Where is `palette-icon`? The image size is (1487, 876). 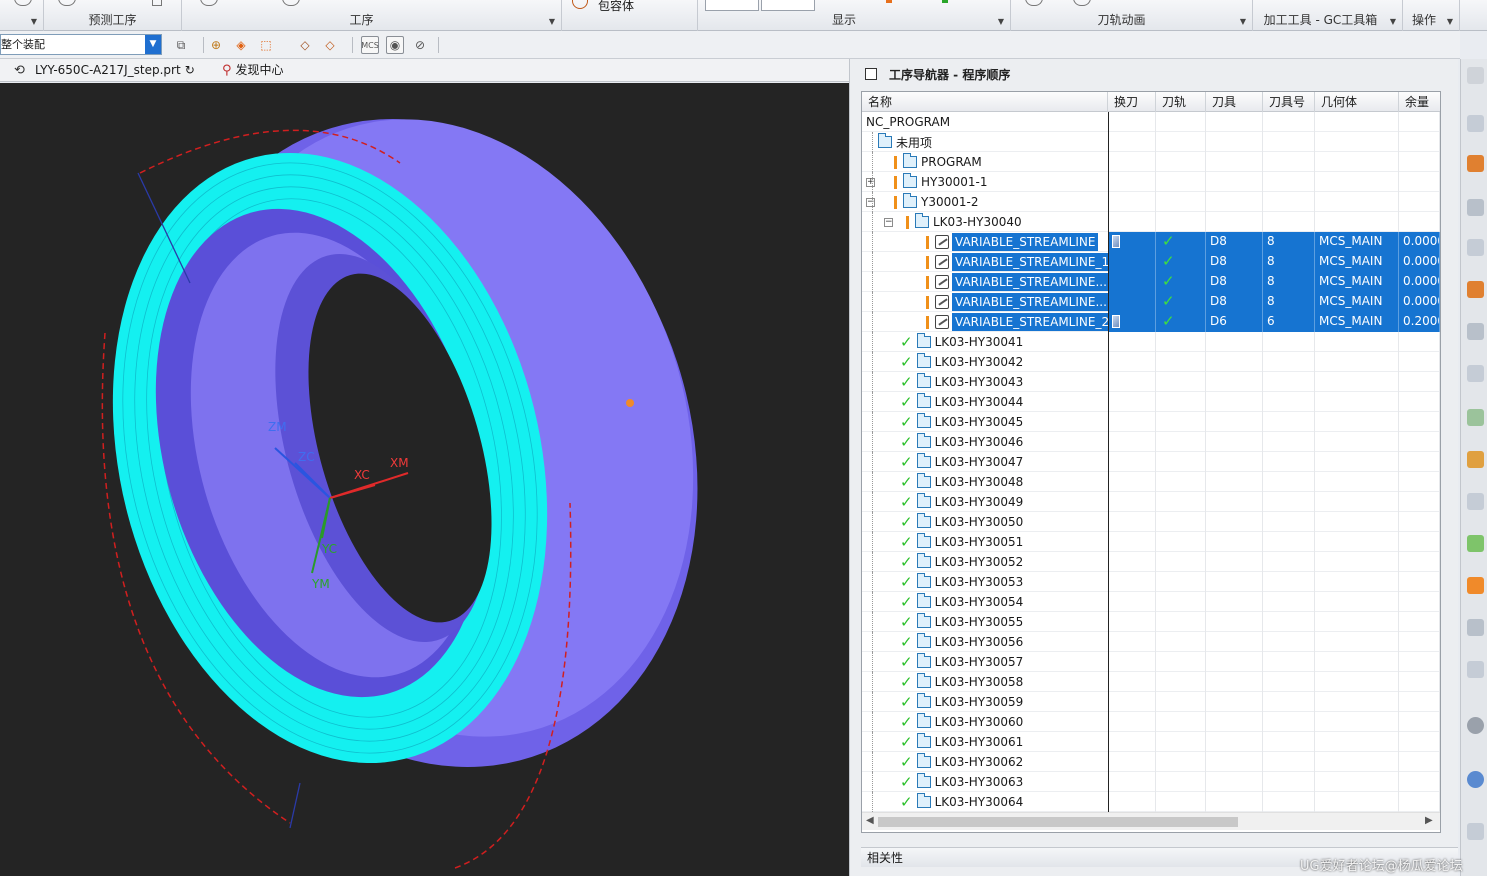
palette-icon is located at coordinates (1475, 543).